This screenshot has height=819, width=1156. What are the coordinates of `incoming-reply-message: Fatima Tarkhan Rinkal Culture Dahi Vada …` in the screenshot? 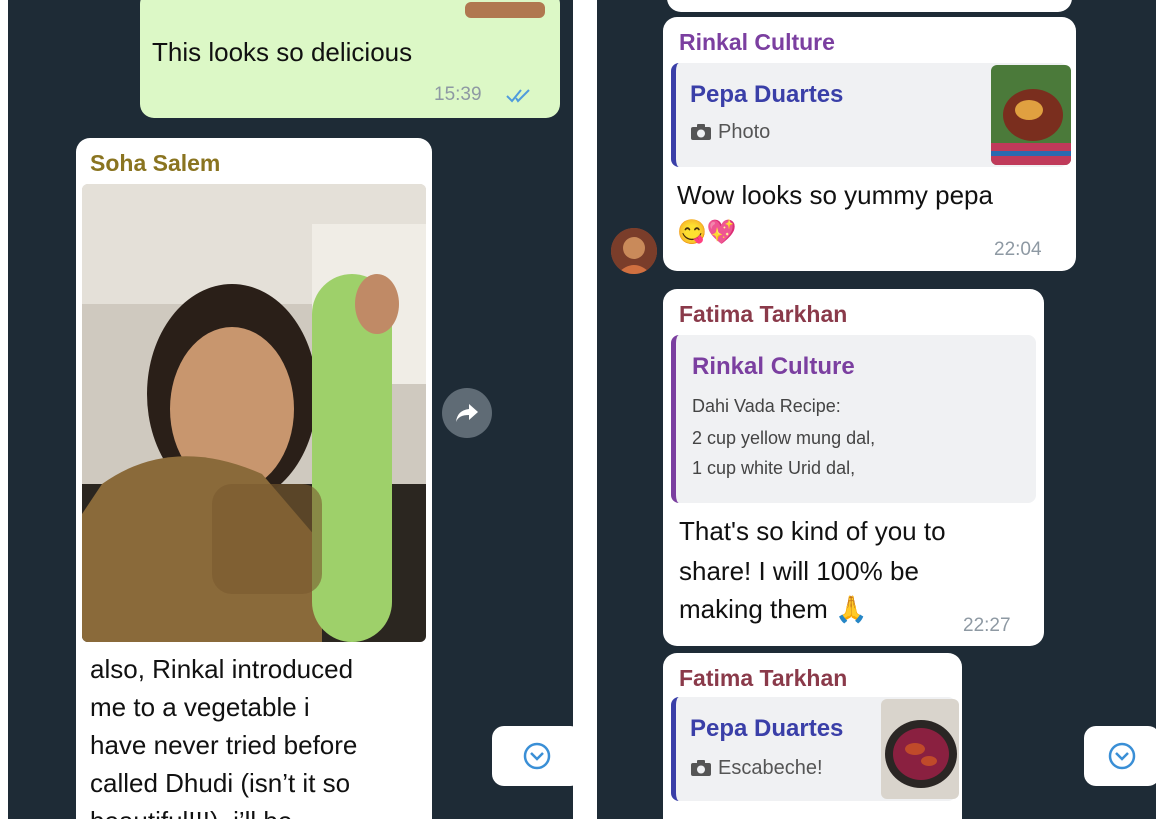 It's located at (853, 467).